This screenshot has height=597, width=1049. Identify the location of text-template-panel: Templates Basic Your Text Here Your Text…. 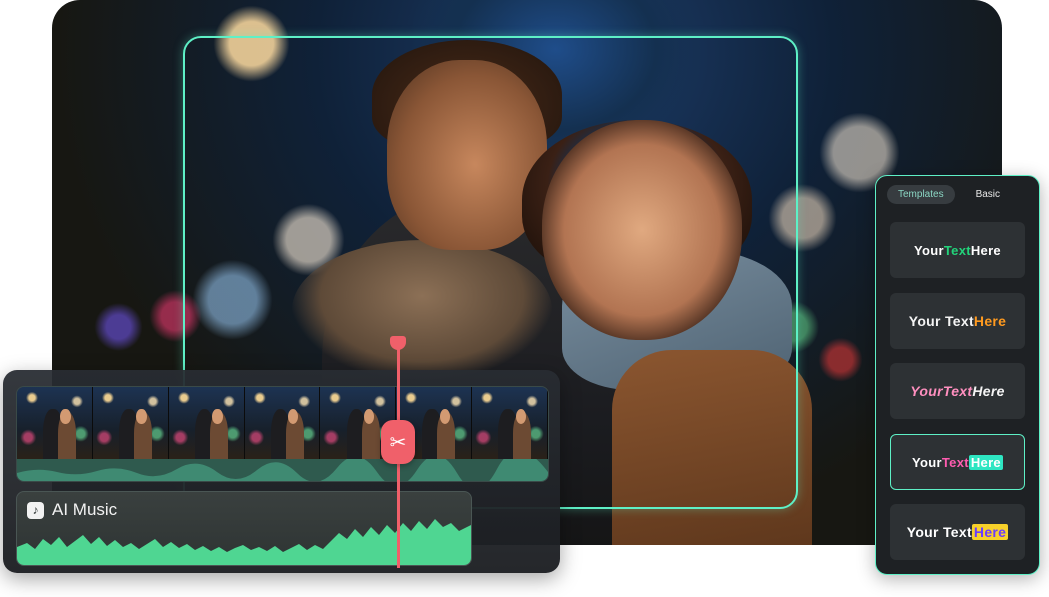
(957, 375).